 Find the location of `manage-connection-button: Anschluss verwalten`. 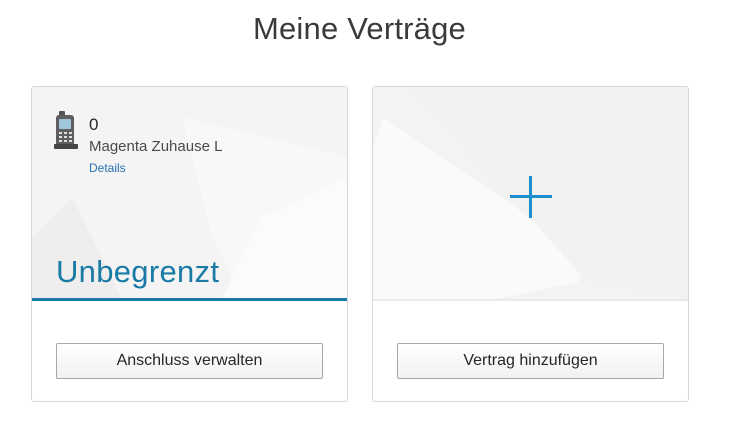

manage-connection-button: Anschluss verwalten is located at coordinates (189, 361).